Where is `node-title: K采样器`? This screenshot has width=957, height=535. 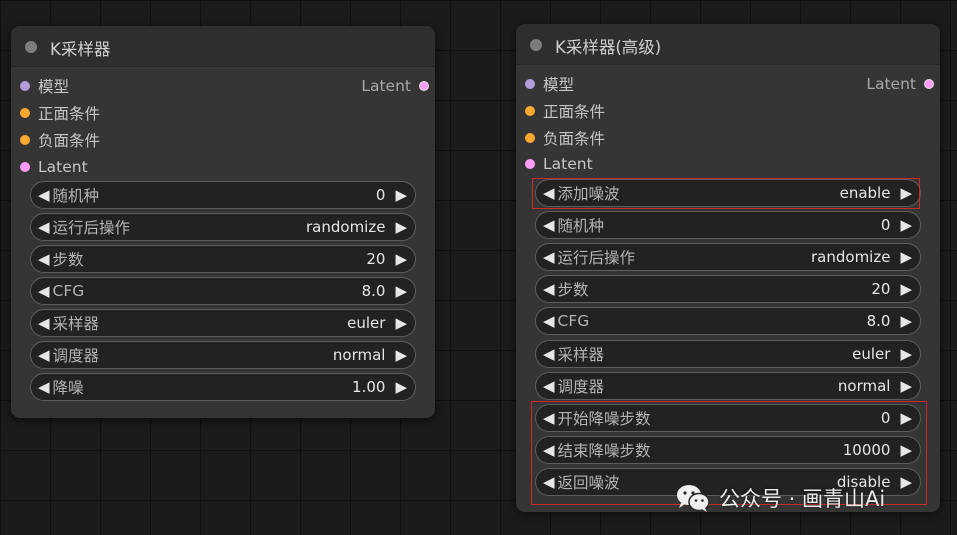 node-title: K采样器 is located at coordinates (80, 49).